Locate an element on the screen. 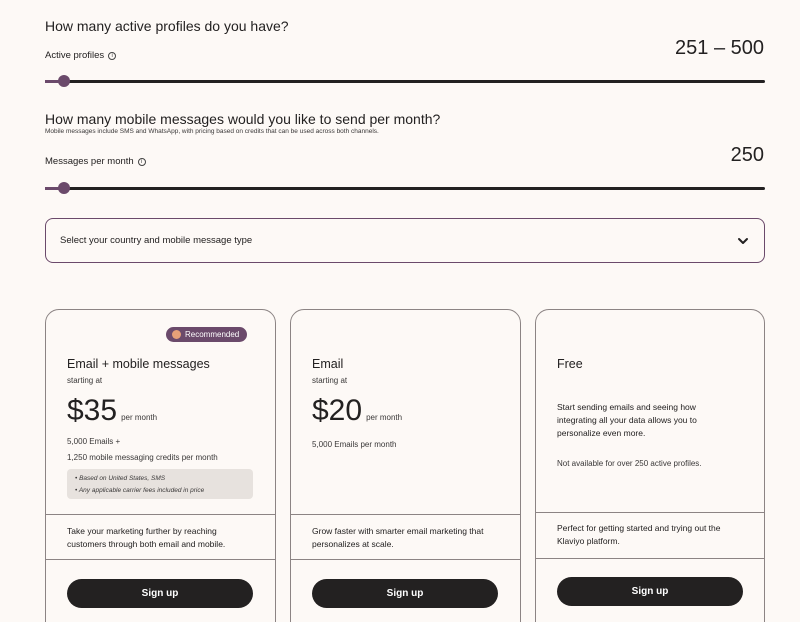 The width and height of the screenshot is (800, 622). plan-detail-emails: 5,000 Emails per month is located at coordinates (354, 444).